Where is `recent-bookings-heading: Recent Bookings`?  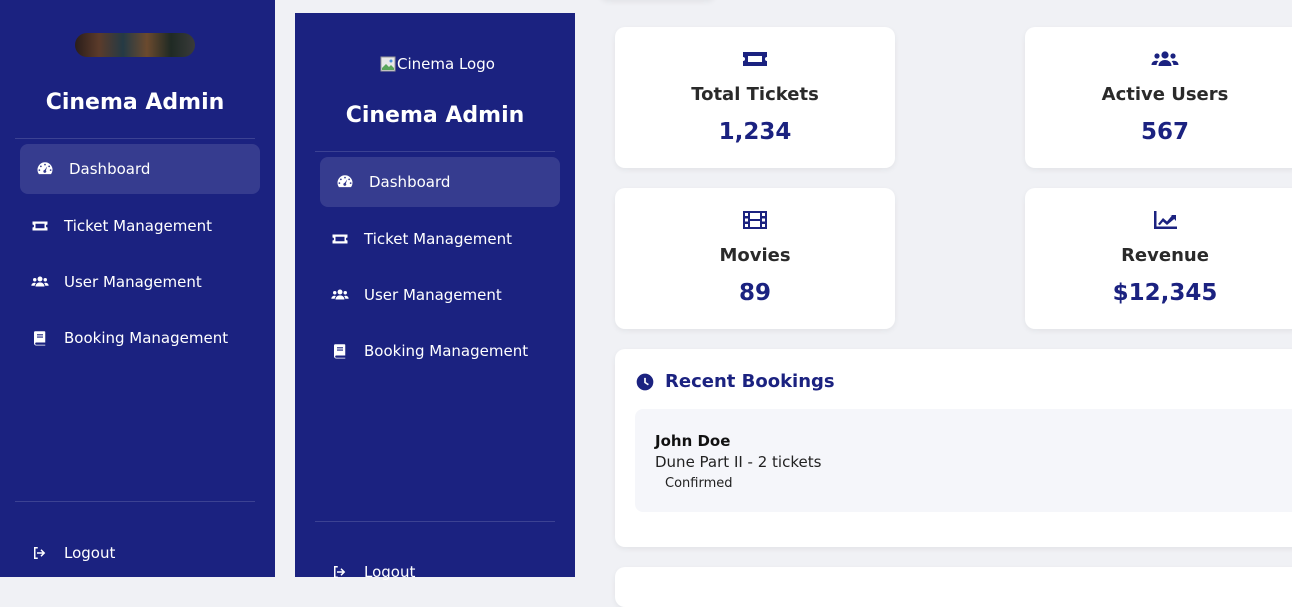
recent-bookings-heading: Recent Bookings is located at coordinates (750, 381).